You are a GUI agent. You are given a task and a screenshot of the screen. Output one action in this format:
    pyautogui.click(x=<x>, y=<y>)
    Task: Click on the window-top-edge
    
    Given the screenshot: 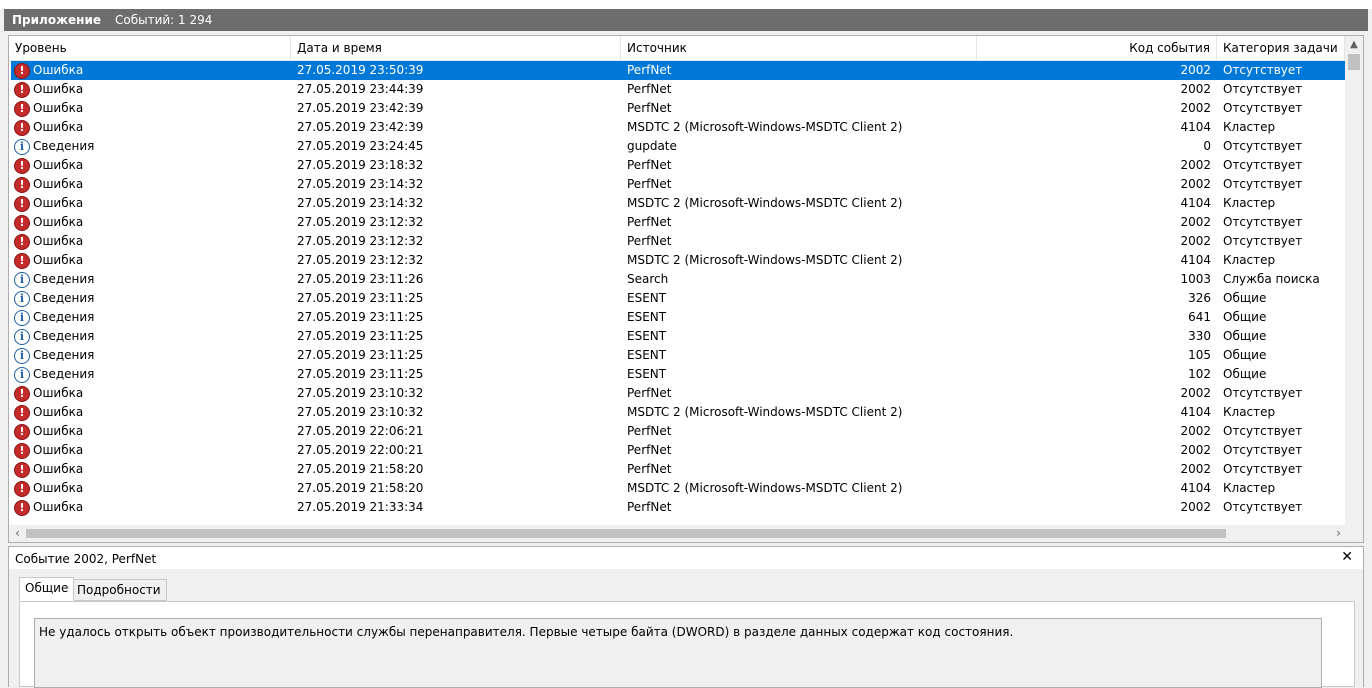 What is the action you would take?
    pyautogui.click(x=686, y=4)
    